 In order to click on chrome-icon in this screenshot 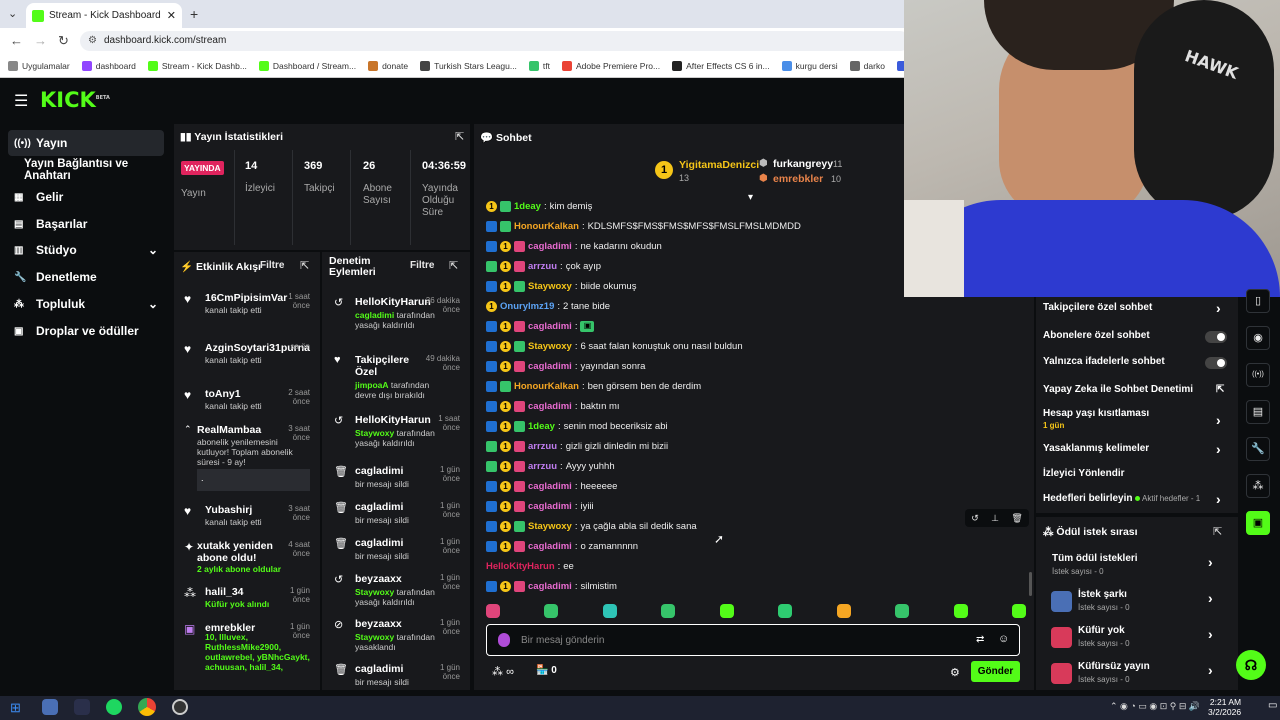, I will do `click(147, 707)`.